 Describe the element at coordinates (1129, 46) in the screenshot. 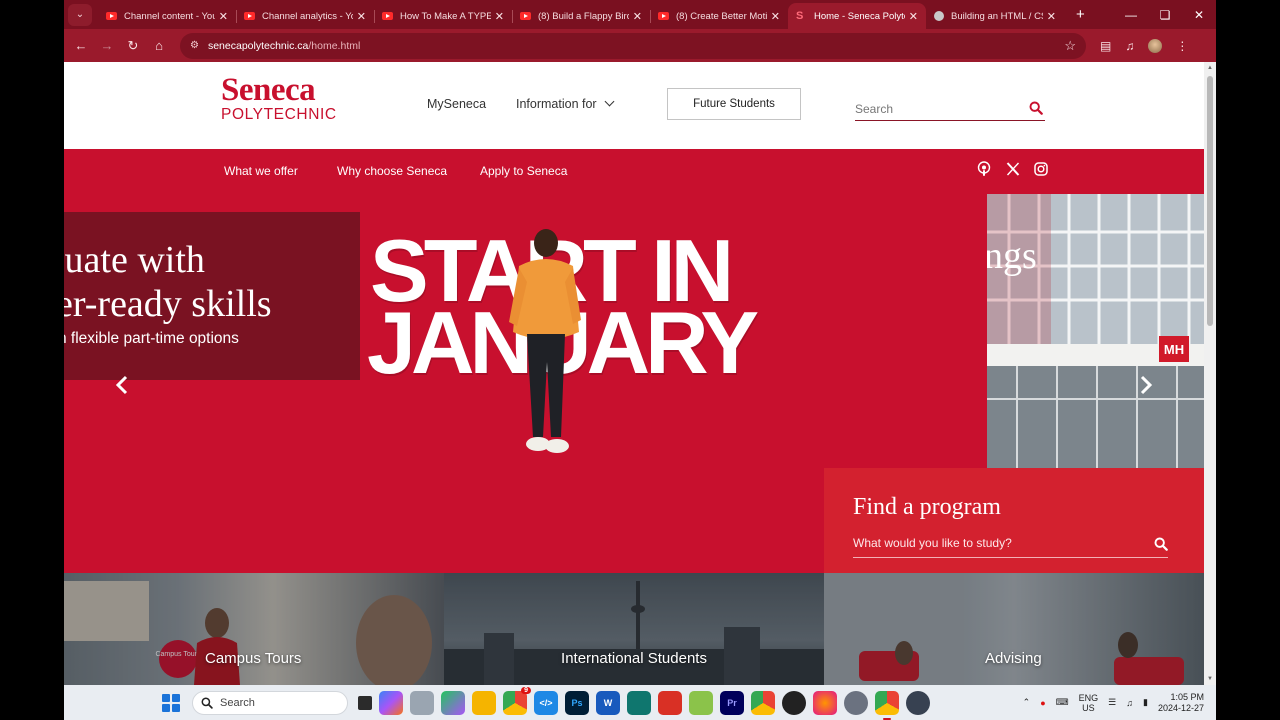

I see `media-controls-icon: ♫` at that location.